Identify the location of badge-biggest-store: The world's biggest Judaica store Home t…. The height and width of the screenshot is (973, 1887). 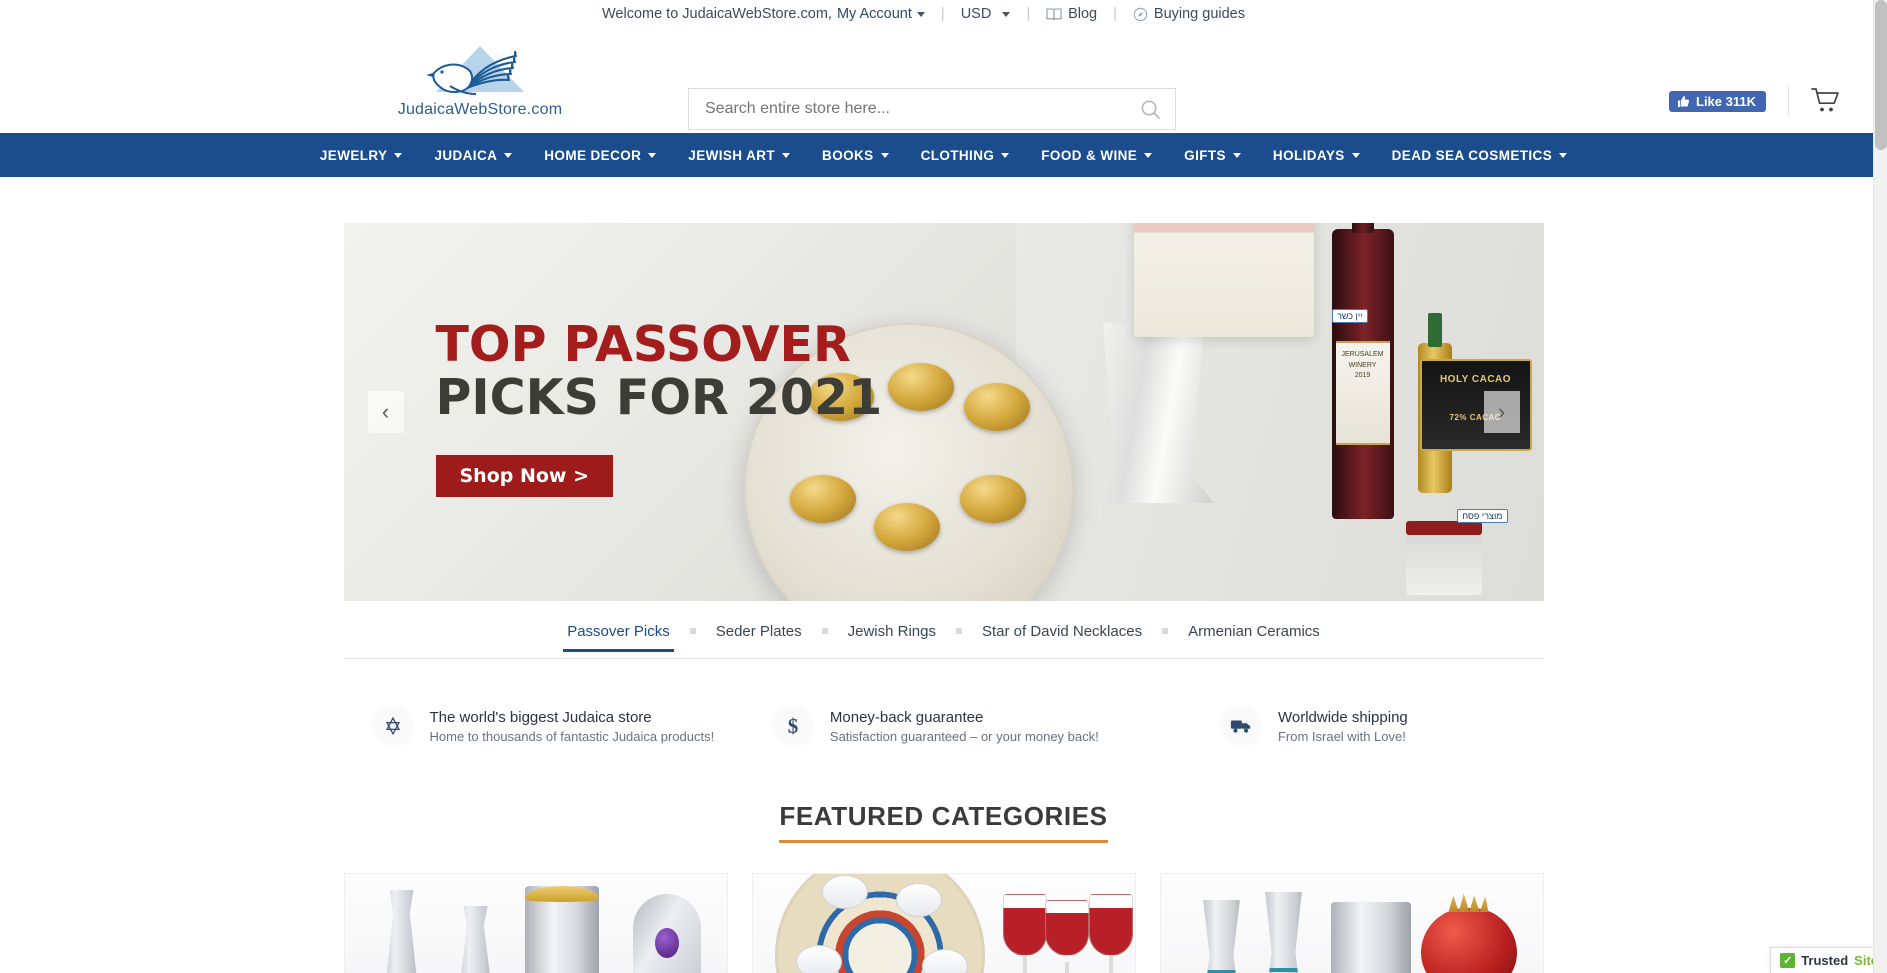
(571, 726).